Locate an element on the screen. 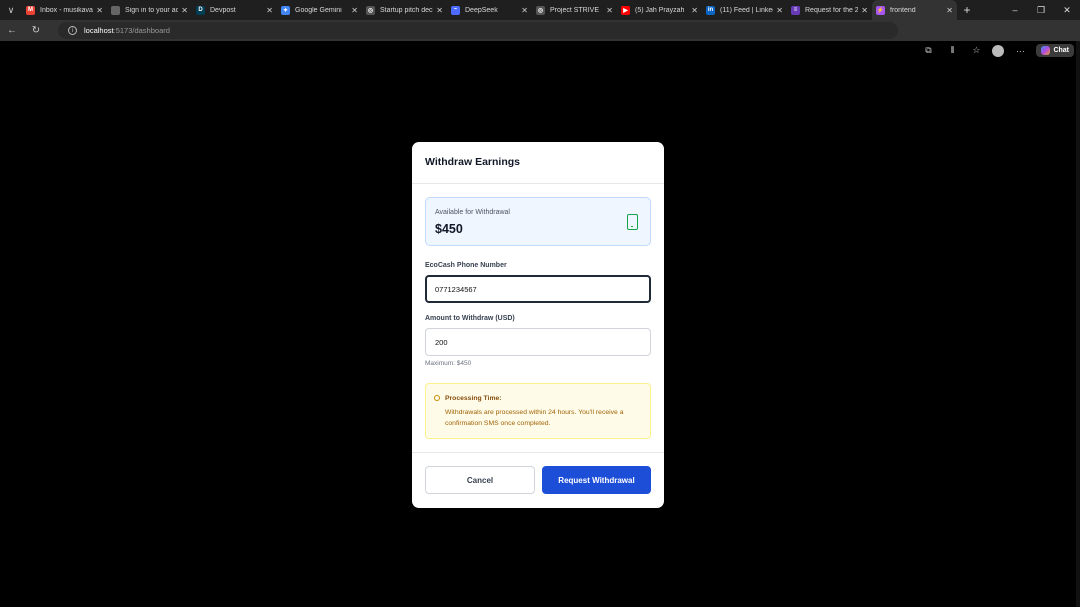 Image resolution: width=1080 pixels, height=607 pixels. chat-label: Chat is located at coordinates (1061, 50).